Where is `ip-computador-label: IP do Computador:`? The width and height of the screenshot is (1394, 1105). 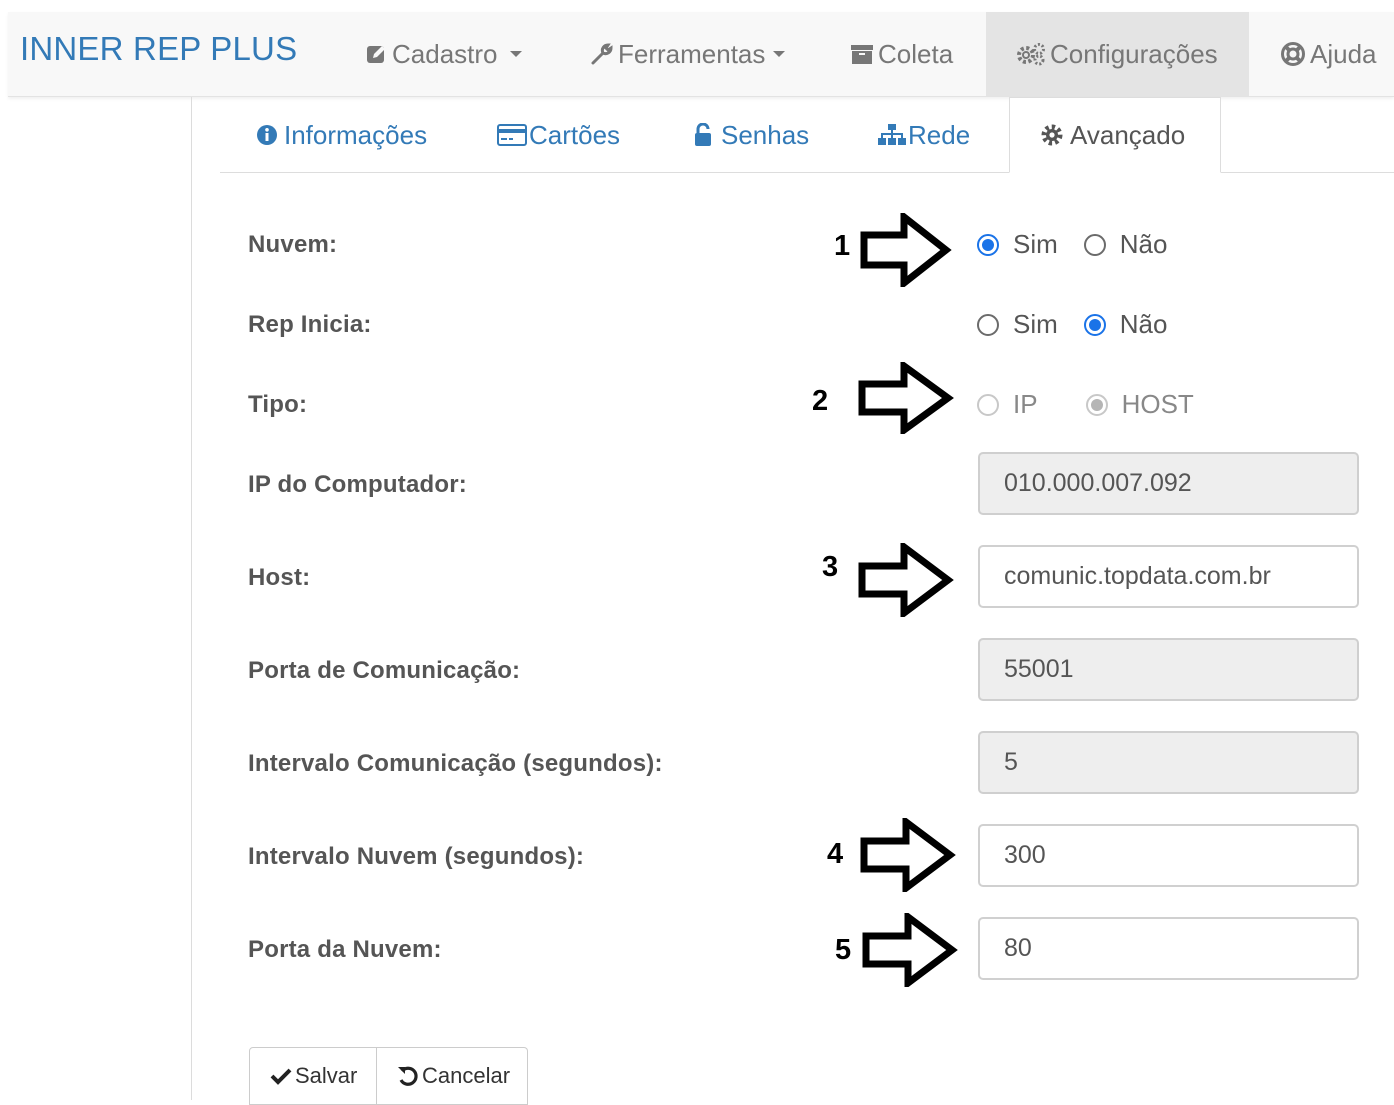
ip-computador-label: IP do Computador: is located at coordinates (357, 484).